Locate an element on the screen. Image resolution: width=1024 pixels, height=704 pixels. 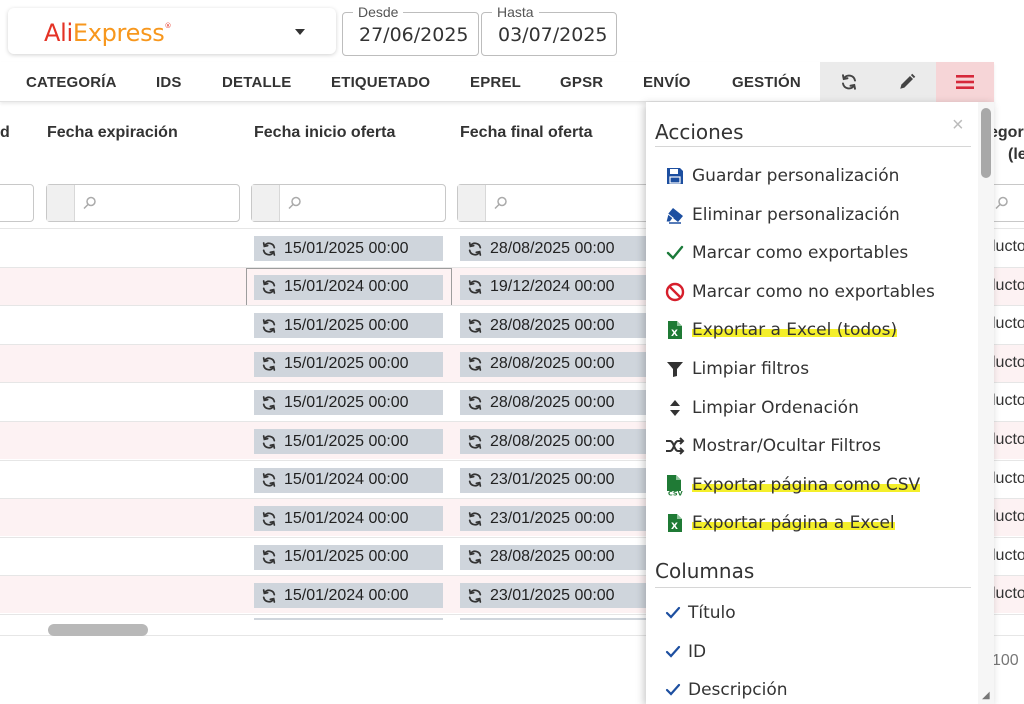
filter-input-partial is located at coordinates (17, 203).